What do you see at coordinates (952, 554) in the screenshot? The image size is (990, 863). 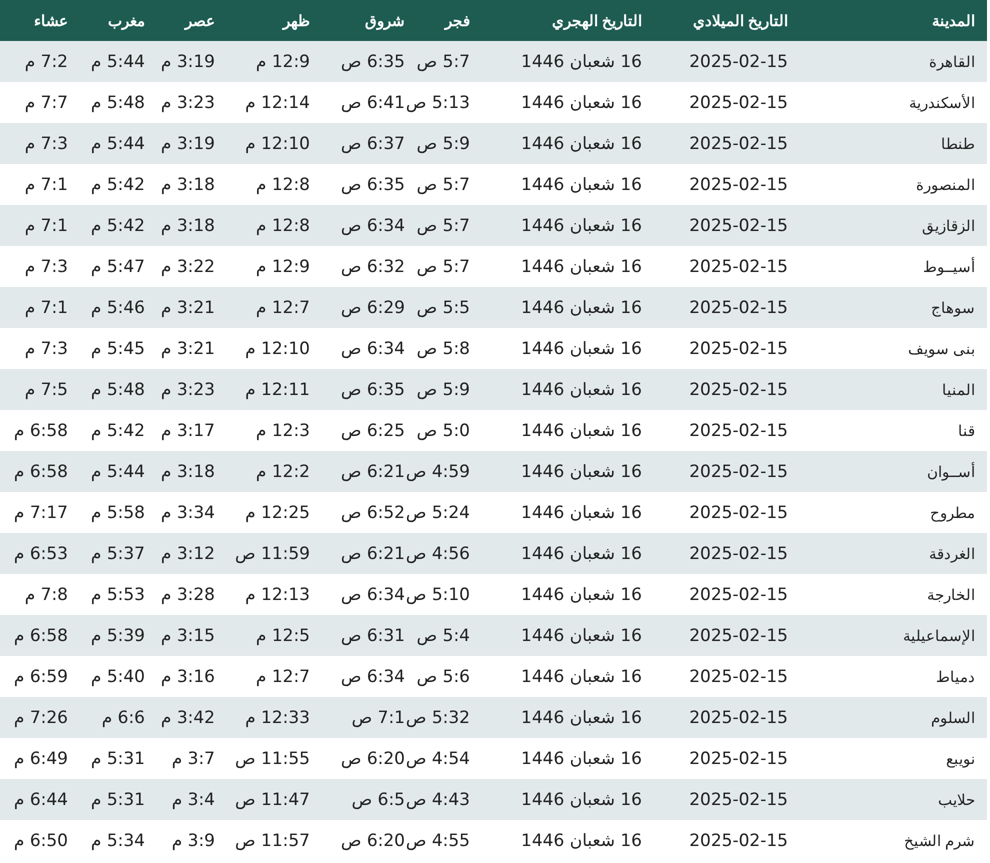 I see `city-name: الغردقة` at bounding box center [952, 554].